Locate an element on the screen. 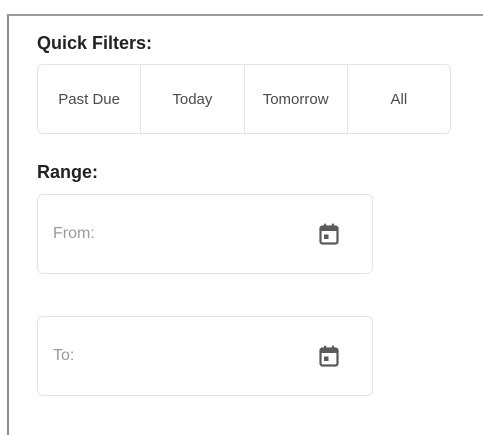  from-date-input is located at coordinates (178, 234).